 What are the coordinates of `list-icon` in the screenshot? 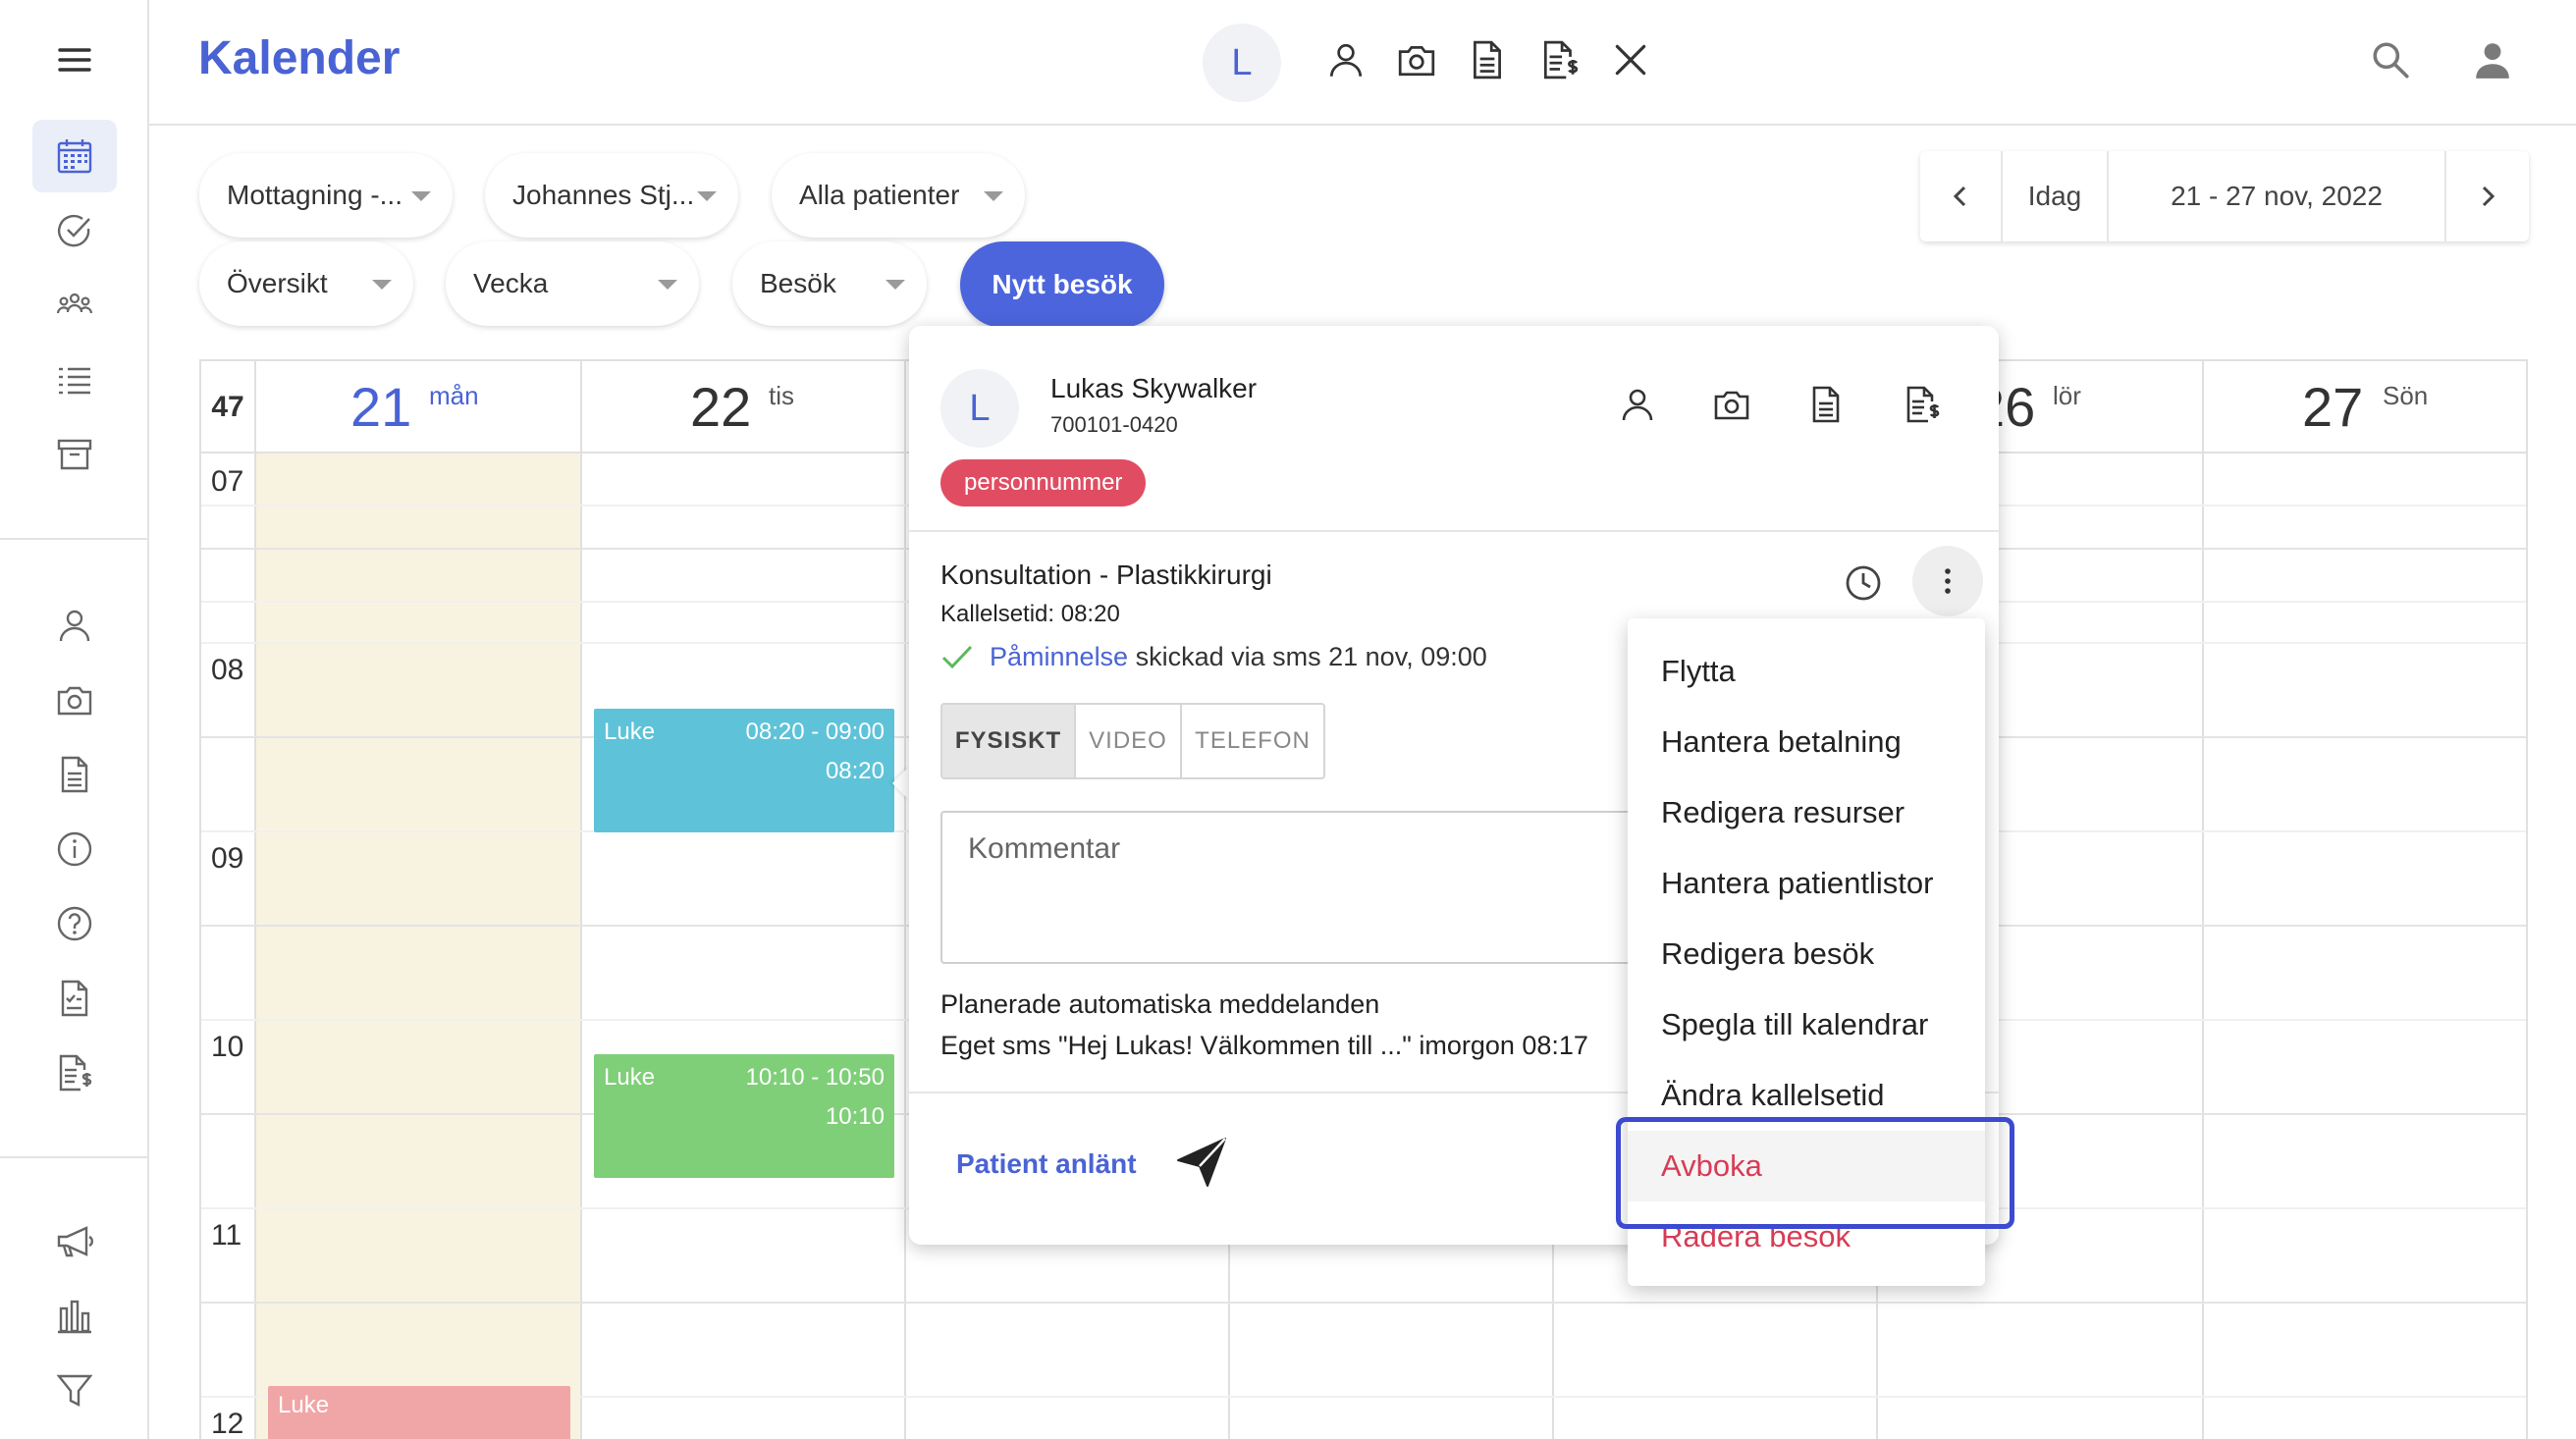 It's located at (74, 381).